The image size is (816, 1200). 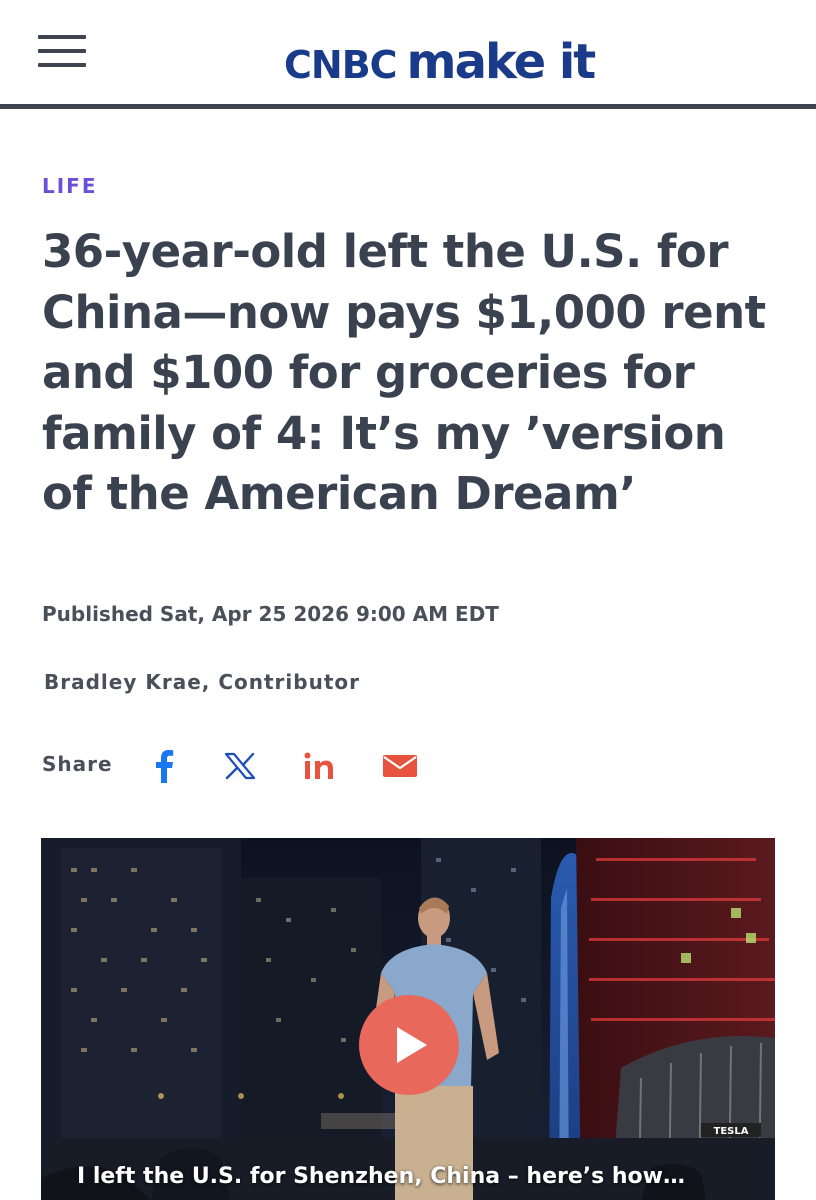 I want to click on site-logo: CNBC make it, so click(x=440, y=62).